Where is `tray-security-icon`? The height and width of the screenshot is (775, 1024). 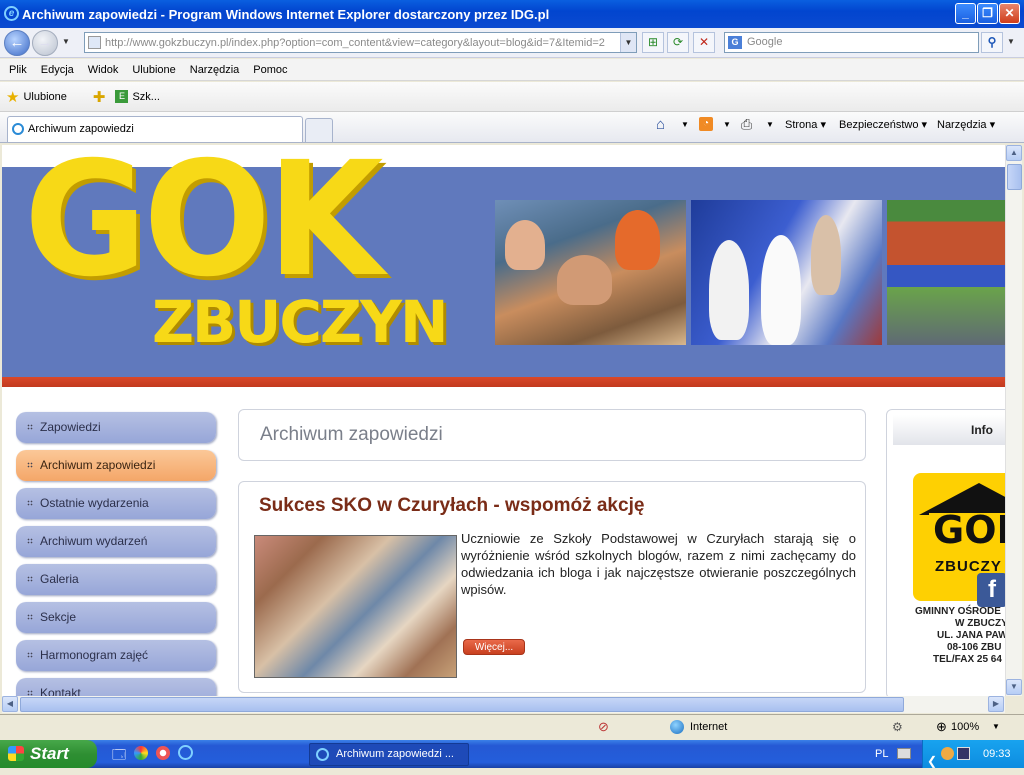 tray-security-icon is located at coordinates (947, 753).